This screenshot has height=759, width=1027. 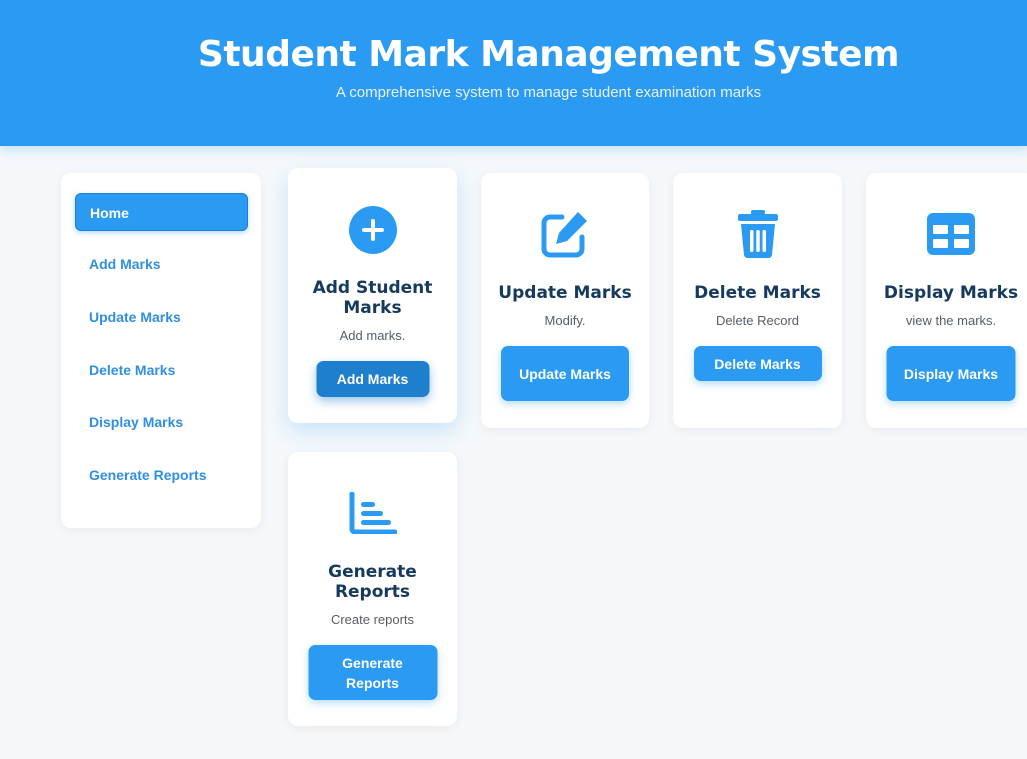 I want to click on sidebar-item-generate-reports: Generate Reports, so click(x=161, y=475).